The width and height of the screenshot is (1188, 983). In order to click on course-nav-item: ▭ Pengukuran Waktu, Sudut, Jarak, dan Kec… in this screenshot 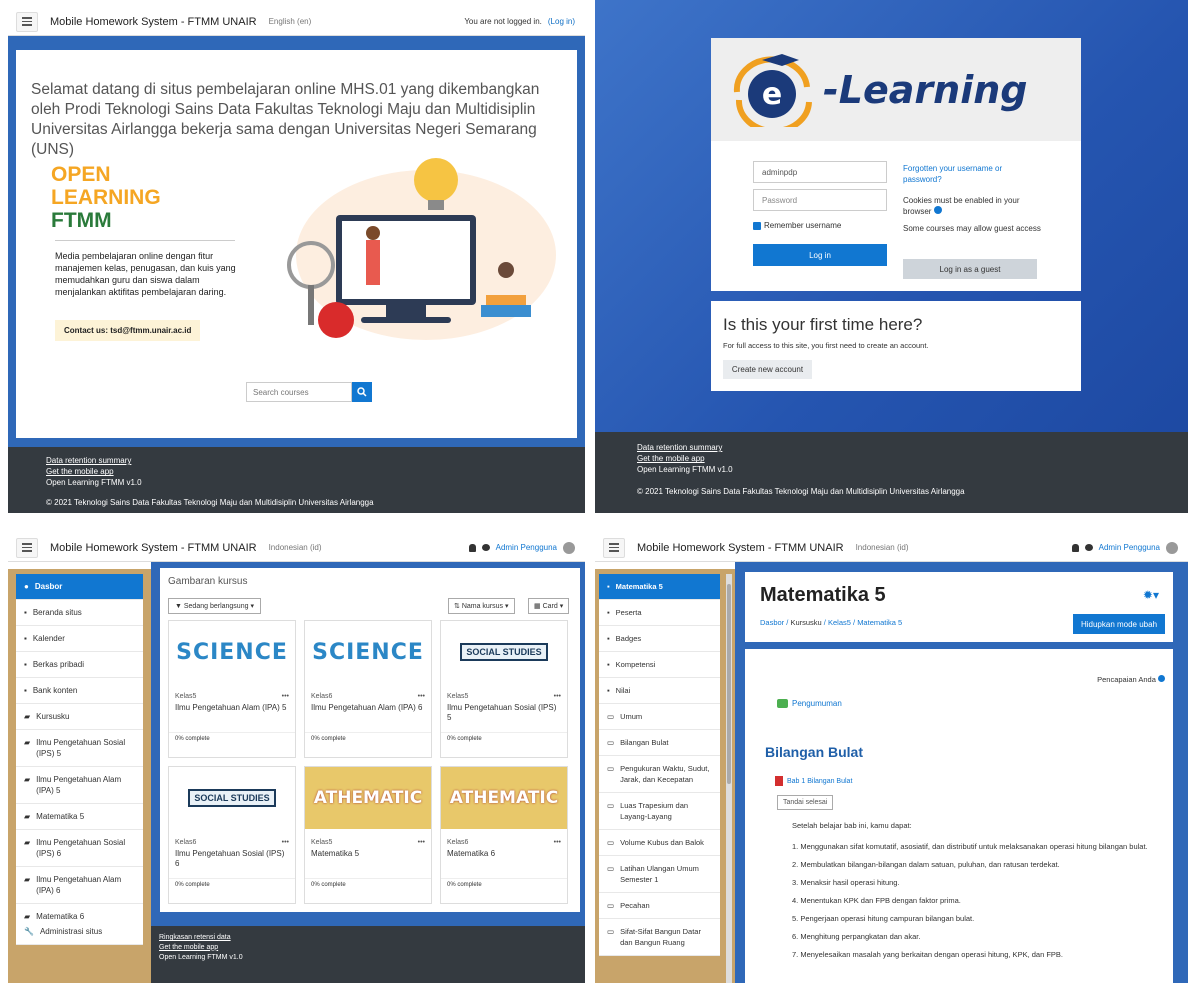, I will do `click(659, 774)`.